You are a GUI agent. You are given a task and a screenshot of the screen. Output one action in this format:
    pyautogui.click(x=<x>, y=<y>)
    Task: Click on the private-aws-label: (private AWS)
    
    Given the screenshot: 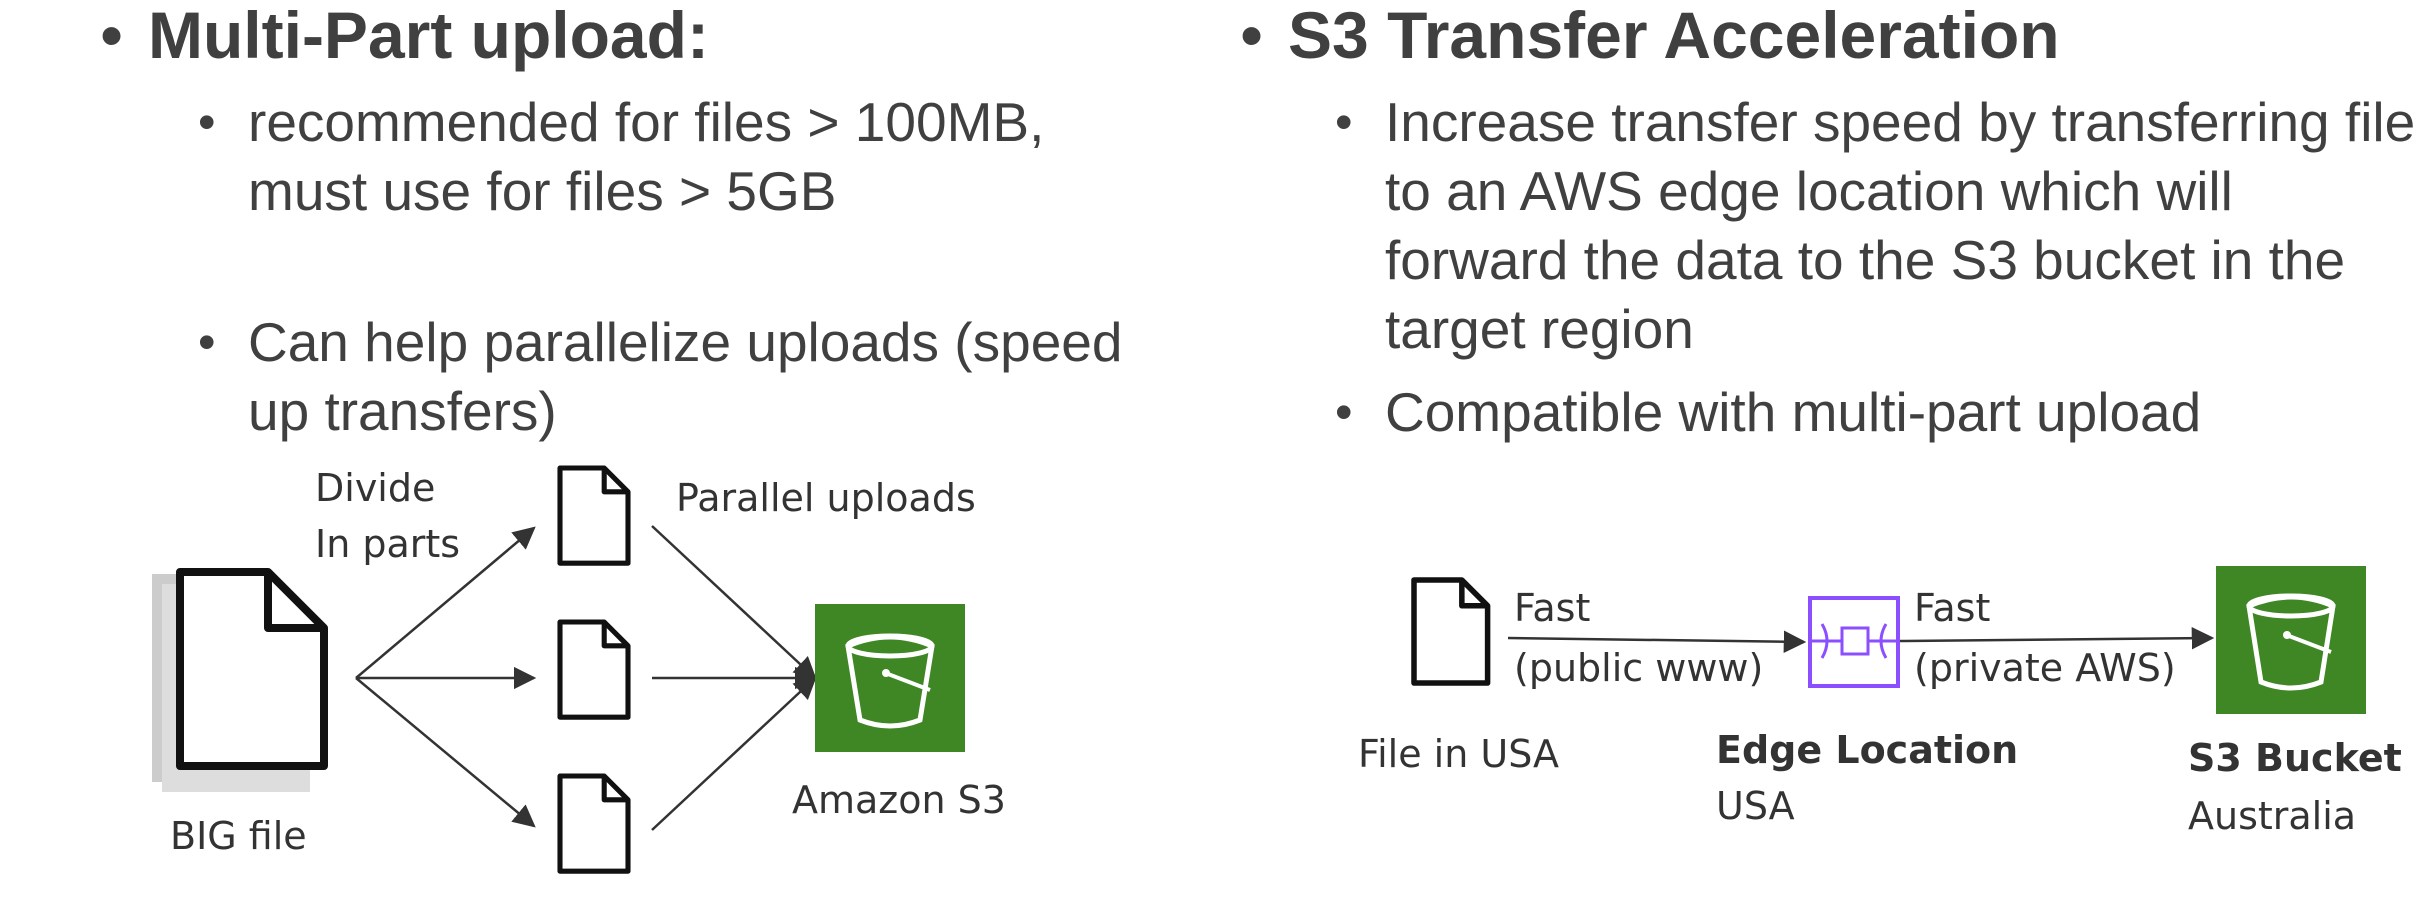 What is the action you would take?
    pyautogui.click(x=2045, y=668)
    